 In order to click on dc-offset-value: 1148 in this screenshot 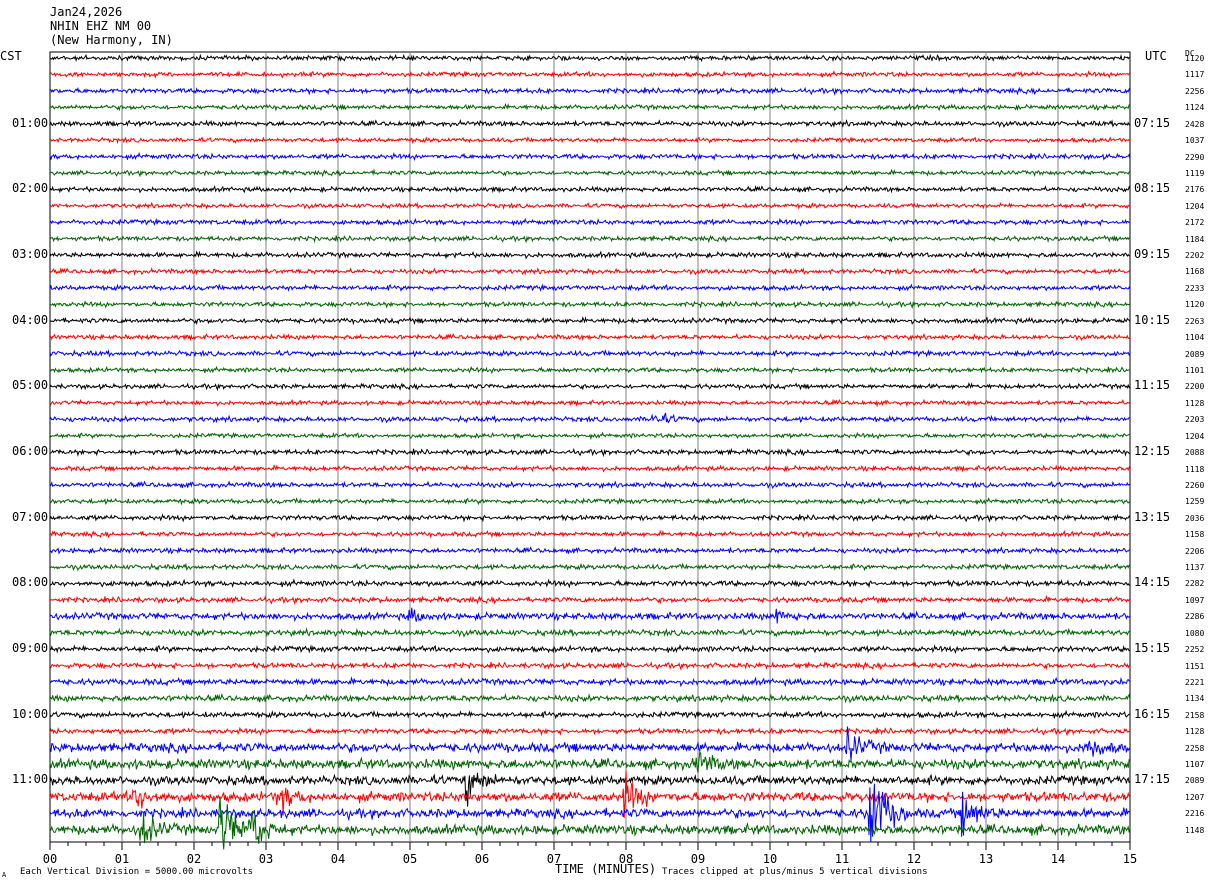, I will do `click(1195, 830)`.